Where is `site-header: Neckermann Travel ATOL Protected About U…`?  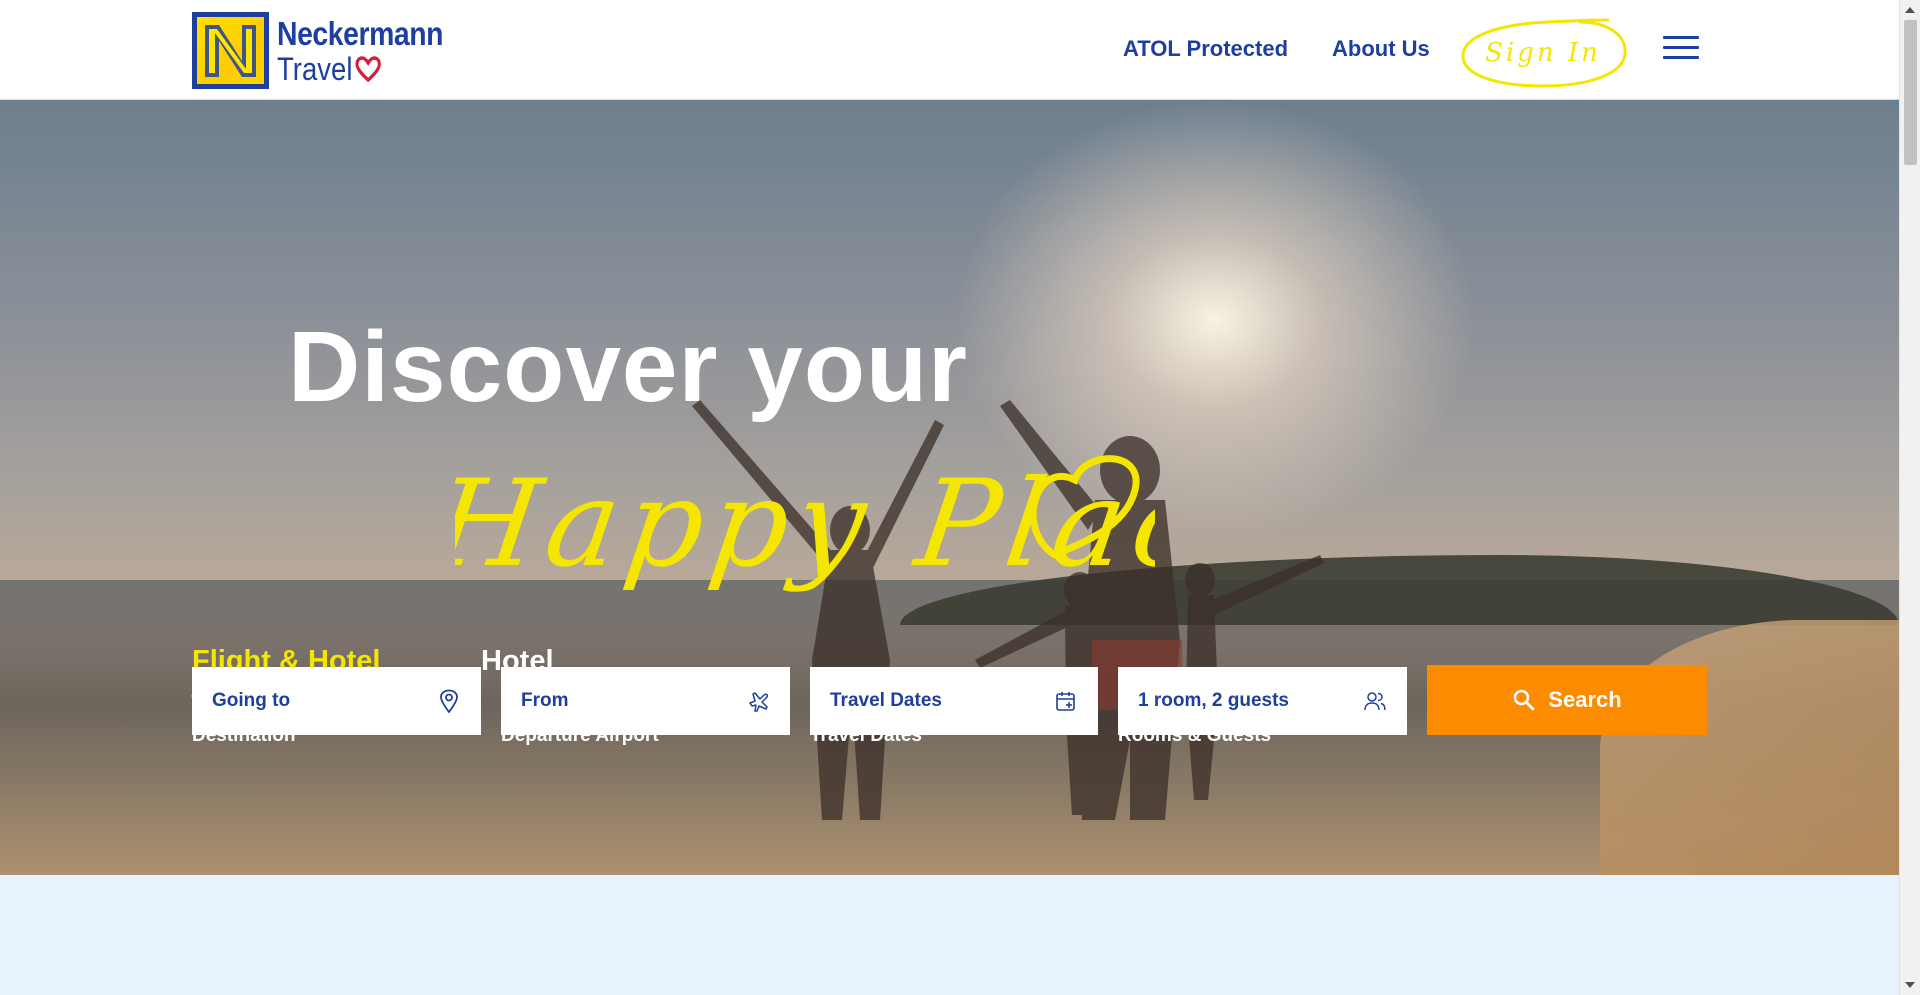
site-header: Neckermann Travel ATOL Protected About U… is located at coordinates (949, 50).